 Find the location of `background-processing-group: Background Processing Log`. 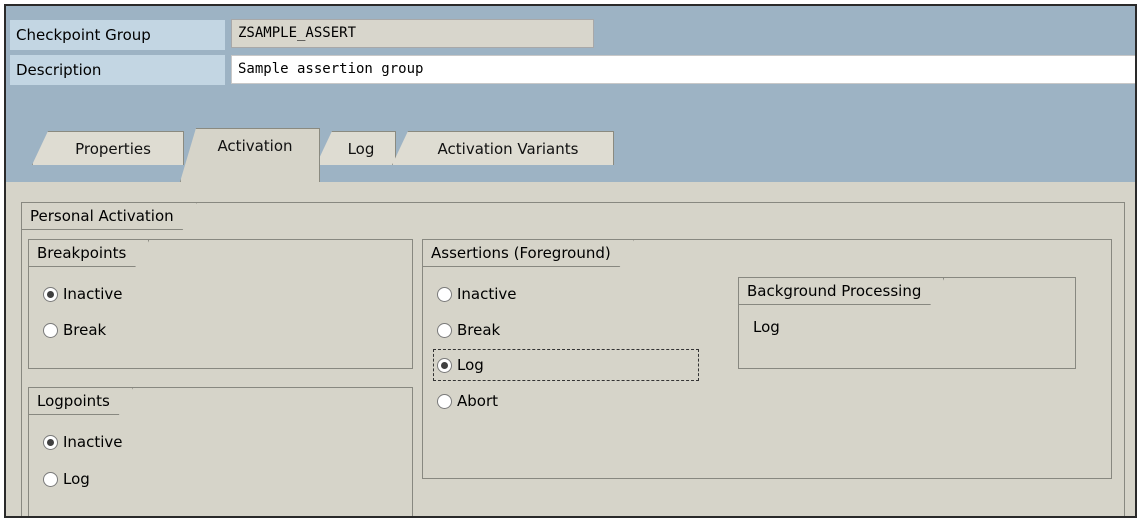

background-processing-group: Background Processing Log is located at coordinates (907, 323).